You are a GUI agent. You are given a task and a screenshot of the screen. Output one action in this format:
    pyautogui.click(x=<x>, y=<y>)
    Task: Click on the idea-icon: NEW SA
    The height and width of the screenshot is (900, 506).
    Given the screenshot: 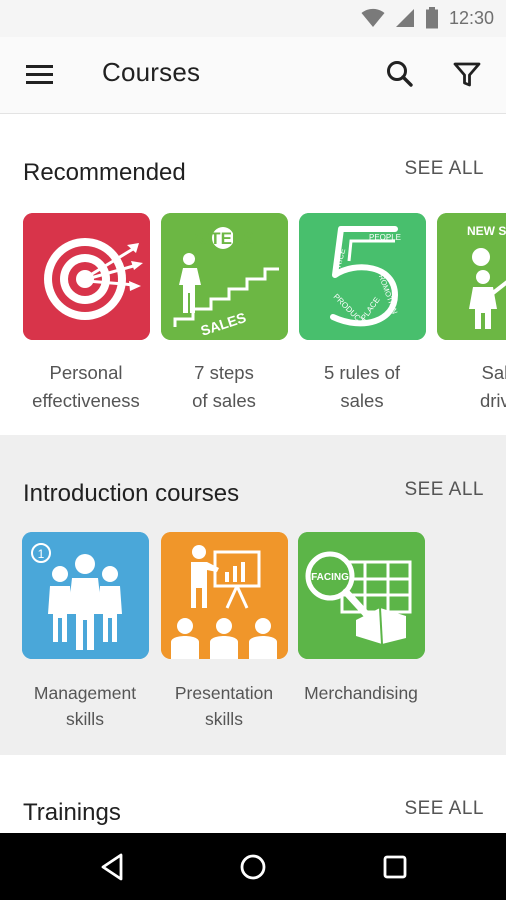 What is the action you would take?
    pyautogui.click(x=471, y=276)
    